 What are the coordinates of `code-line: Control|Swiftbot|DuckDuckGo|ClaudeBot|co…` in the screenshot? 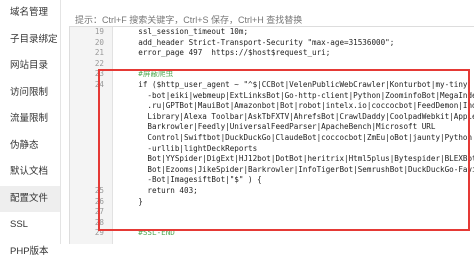 It's located at (272, 138).